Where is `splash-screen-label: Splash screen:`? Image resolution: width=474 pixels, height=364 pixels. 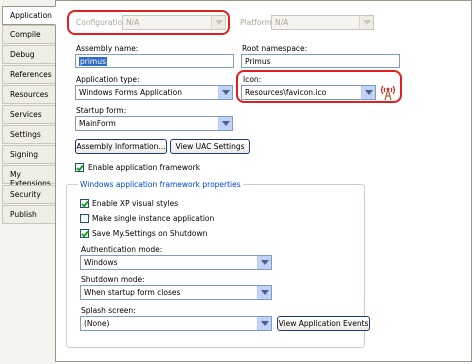 splash-screen-label: Splash screen: is located at coordinates (108, 310).